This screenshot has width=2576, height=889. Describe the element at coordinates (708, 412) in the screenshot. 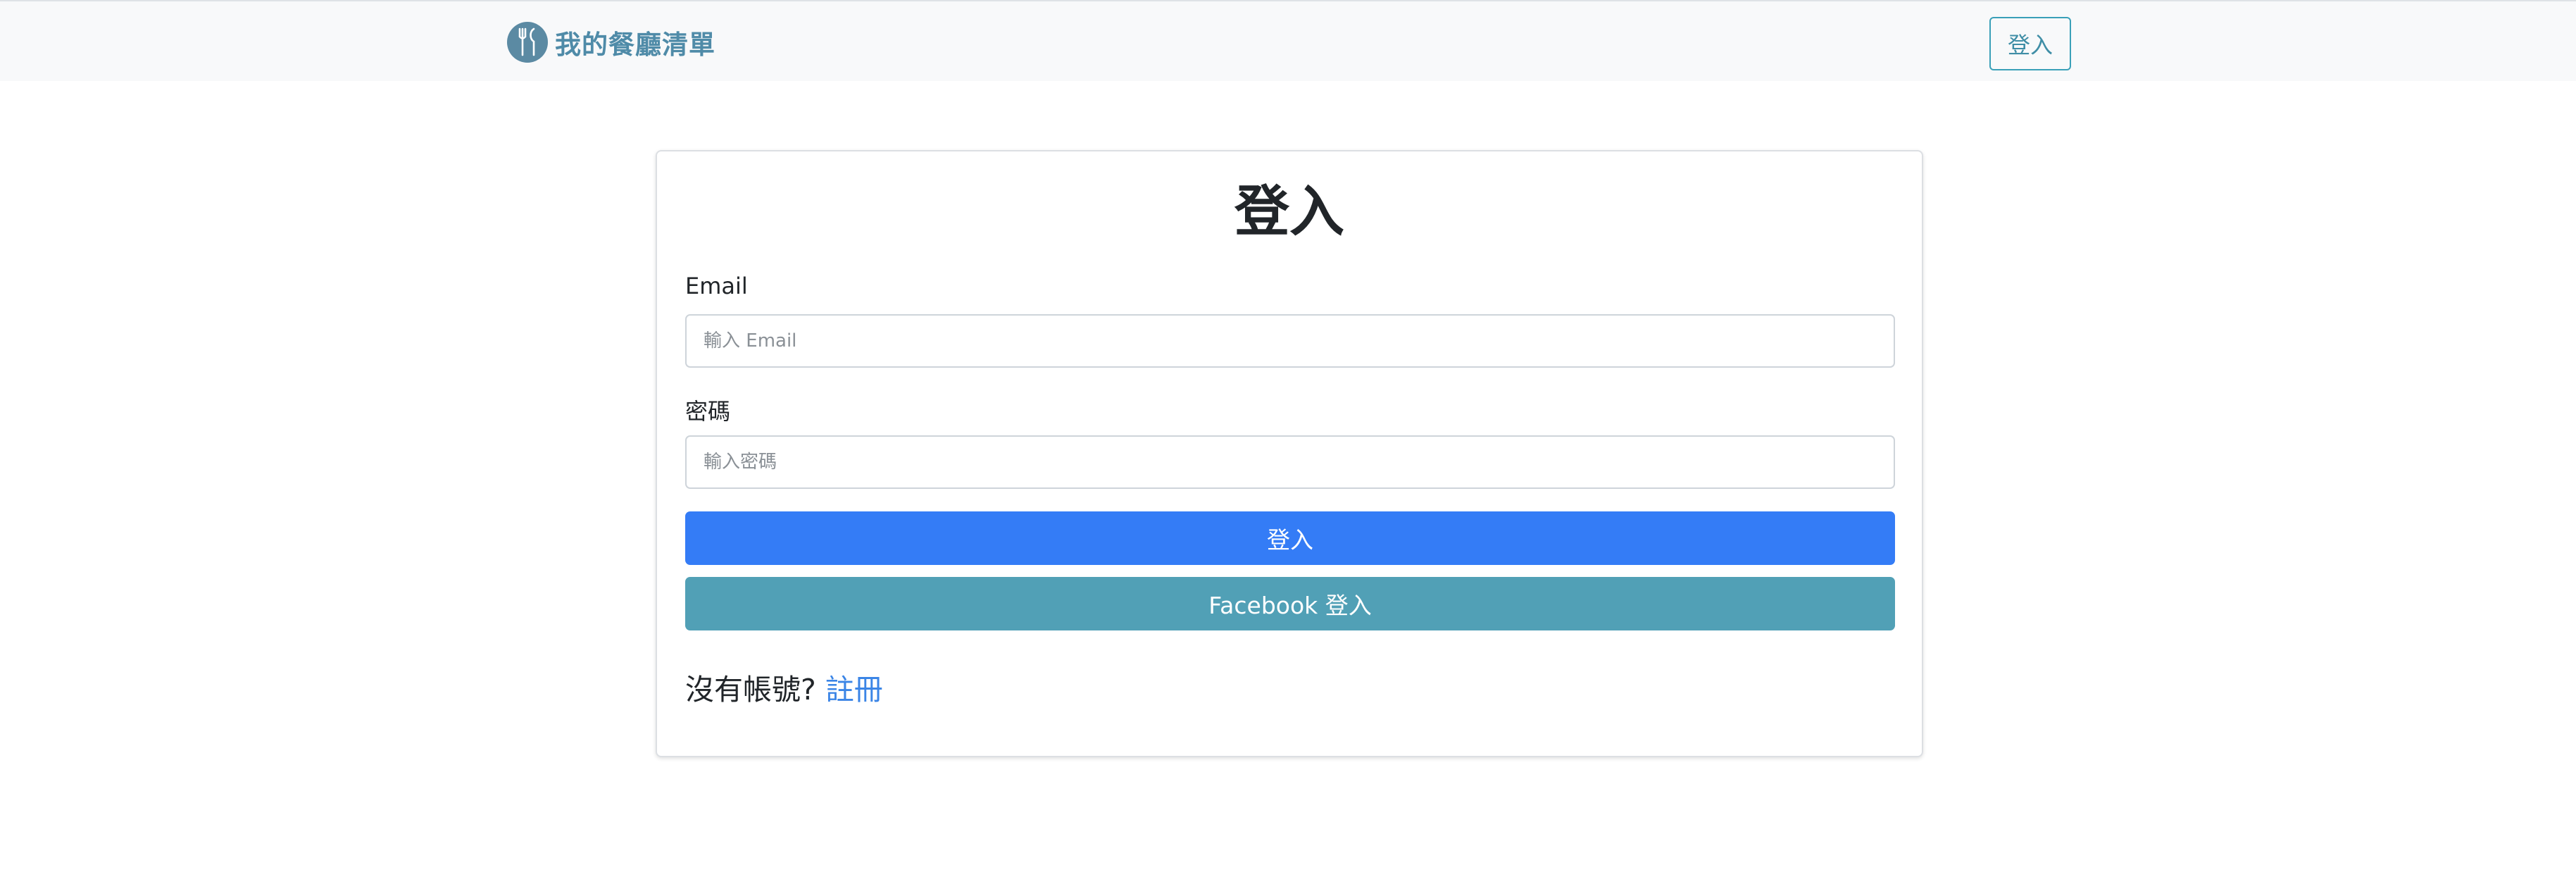

I see `password-label: 密碼` at that location.